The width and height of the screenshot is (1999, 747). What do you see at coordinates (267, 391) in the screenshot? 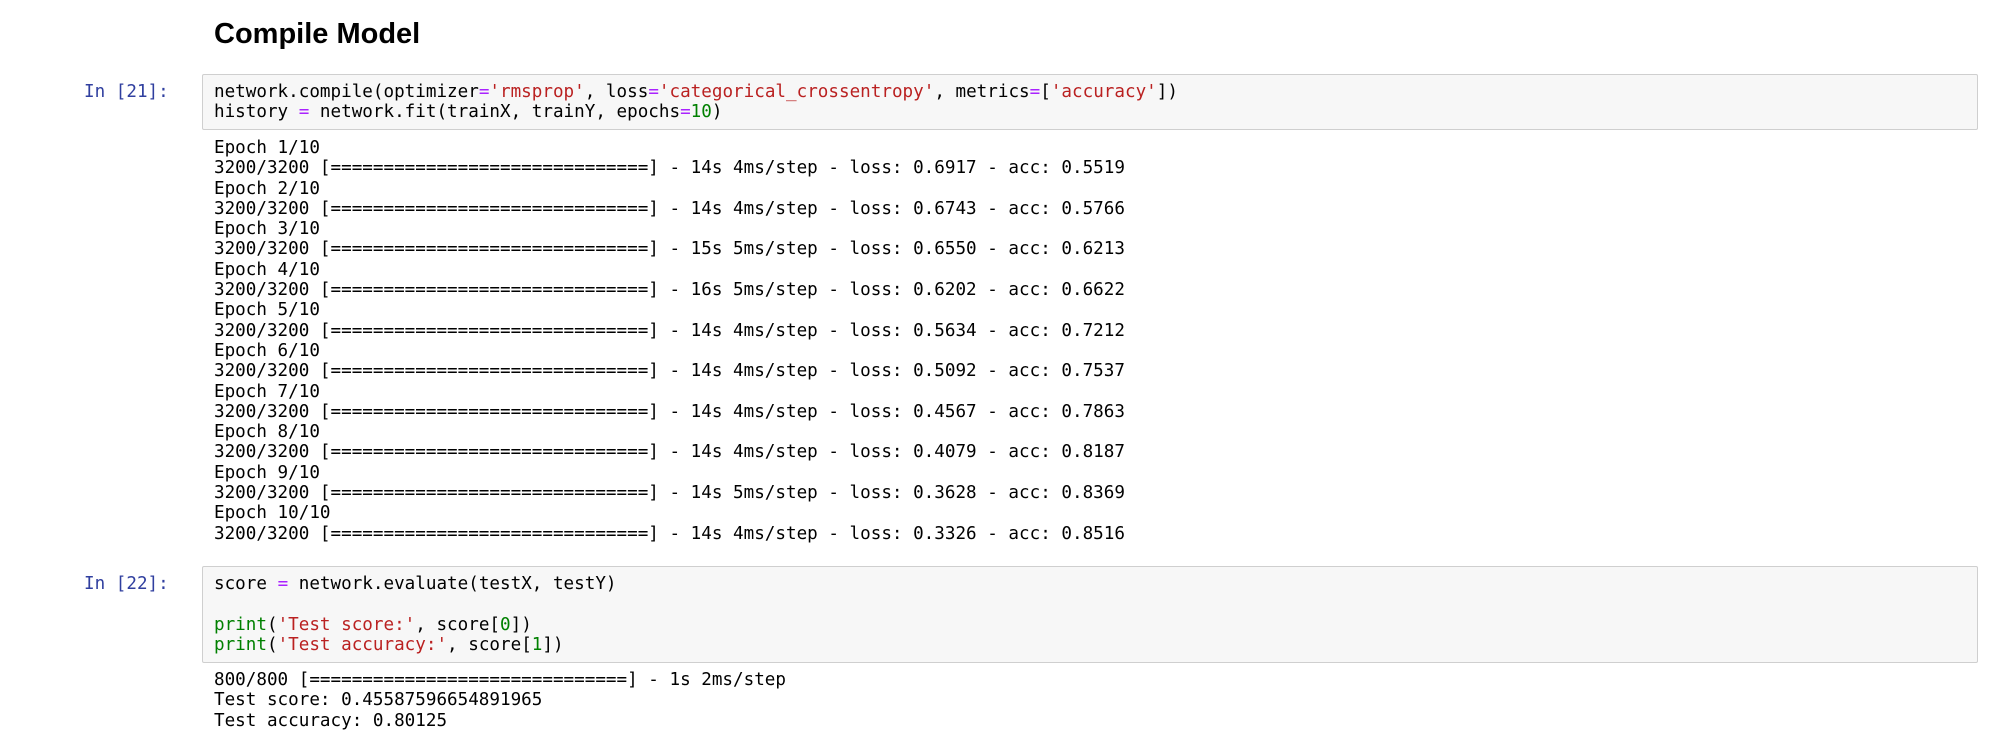
I see `output-line: Epoch 7/10` at bounding box center [267, 391].